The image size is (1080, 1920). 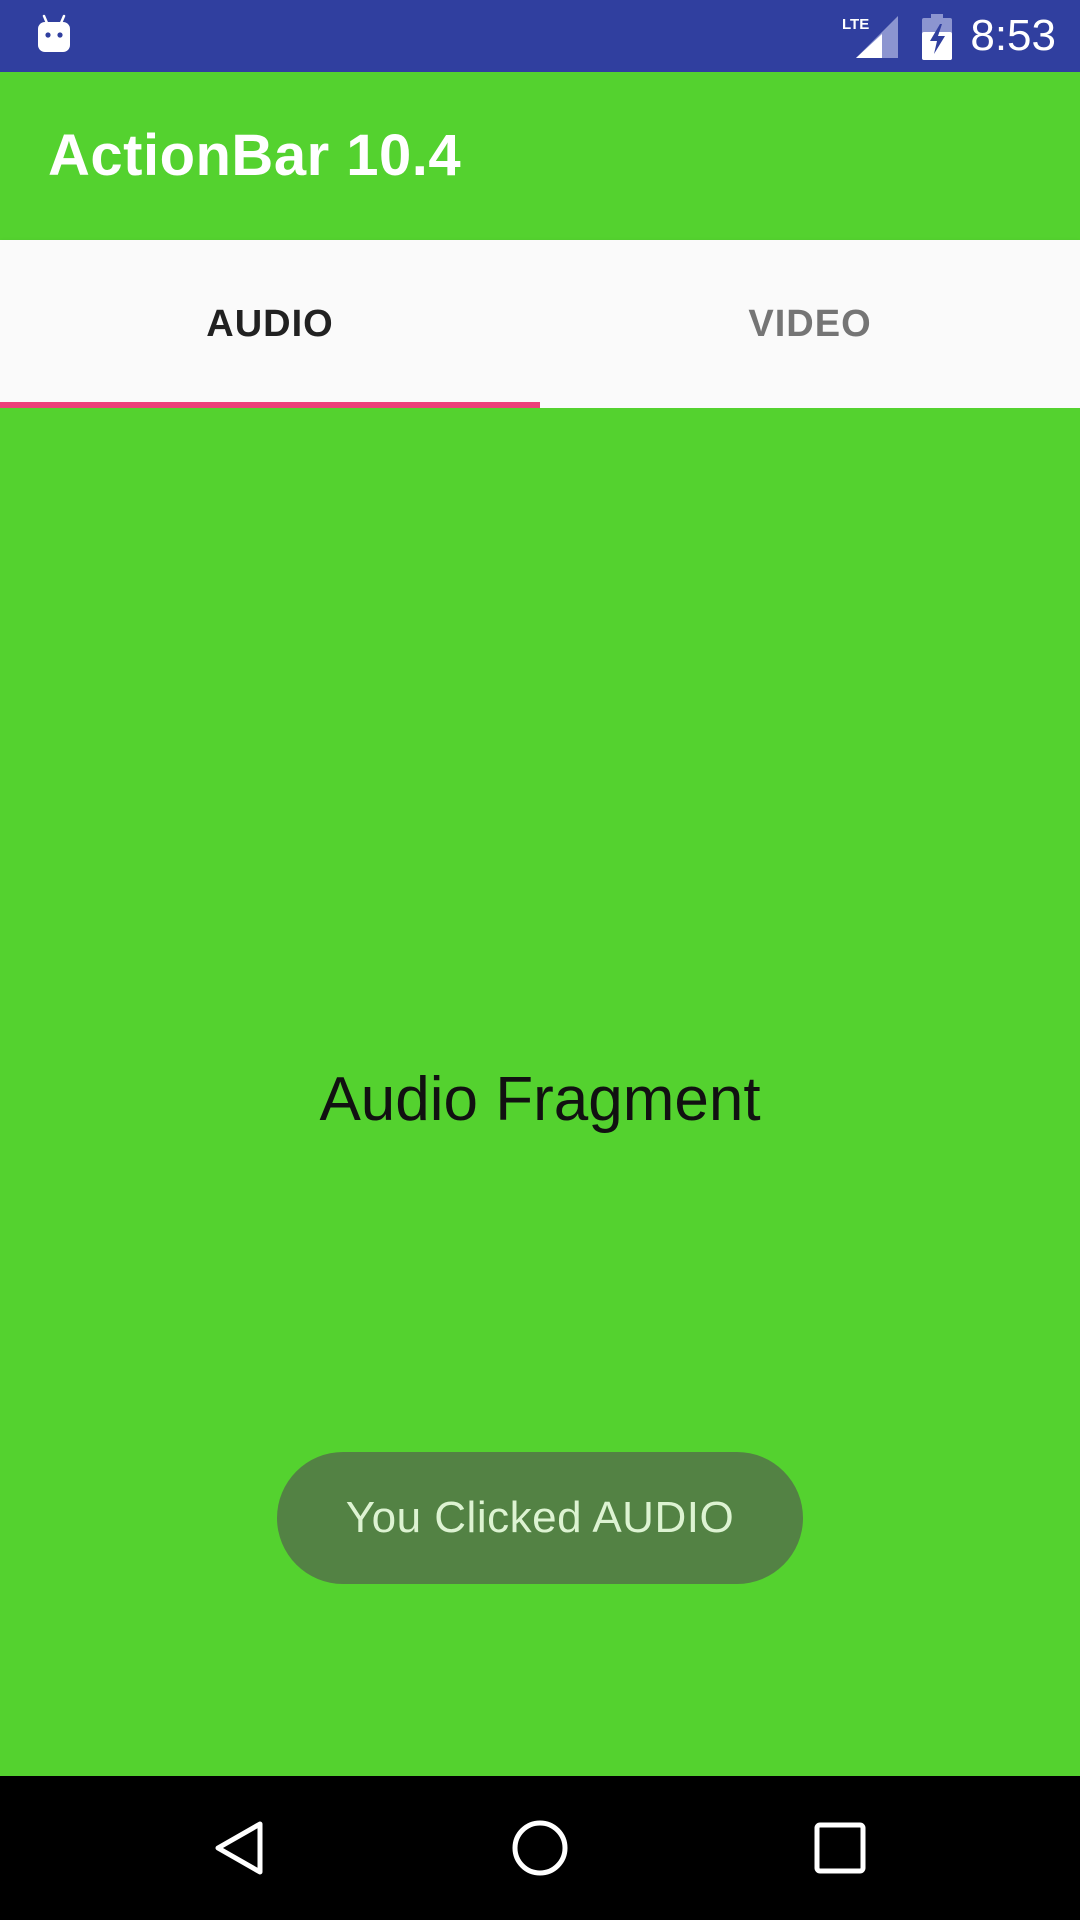 I want to click on tab-audio: AUDIO, so click(x=270, y=324).